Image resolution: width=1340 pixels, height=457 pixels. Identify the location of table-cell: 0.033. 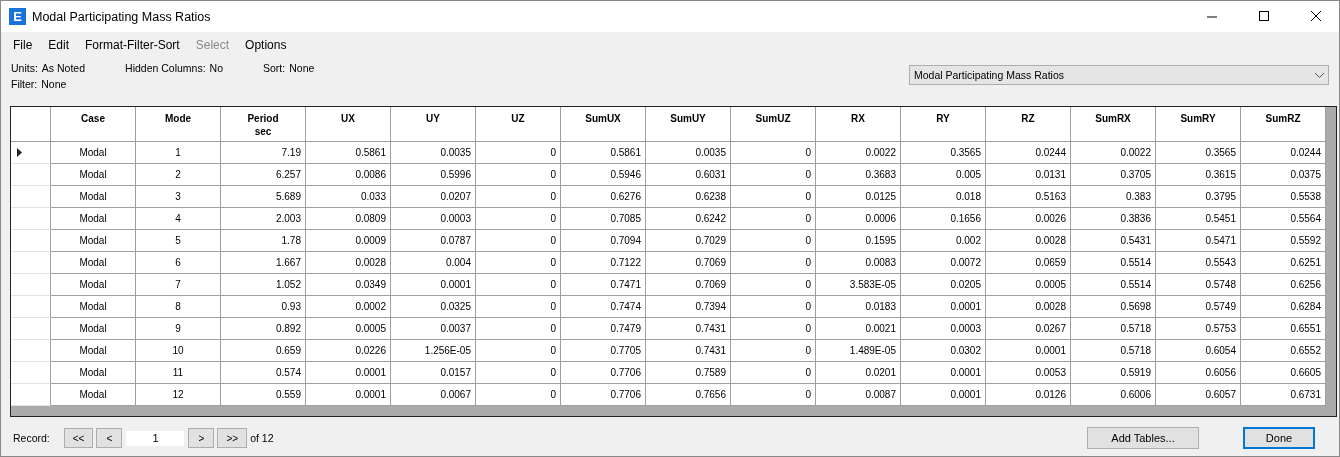
(348, 197).